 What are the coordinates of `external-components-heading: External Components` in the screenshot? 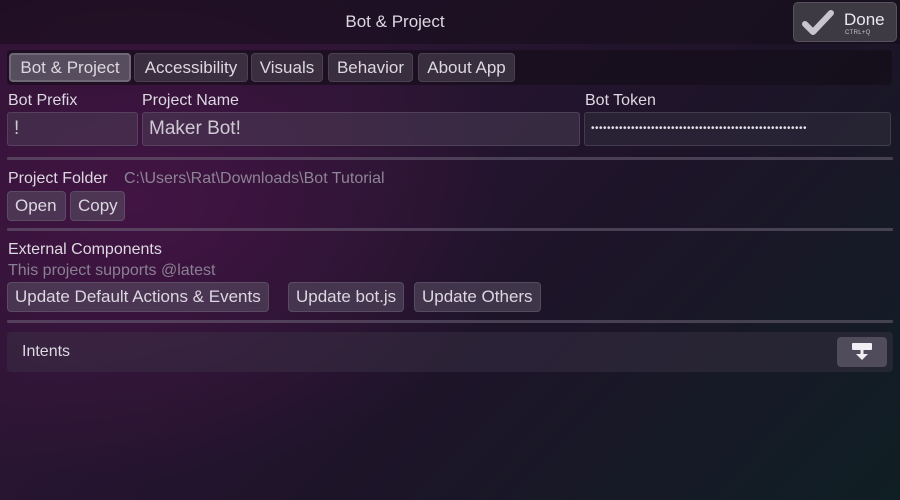 It's located at (85, 249).